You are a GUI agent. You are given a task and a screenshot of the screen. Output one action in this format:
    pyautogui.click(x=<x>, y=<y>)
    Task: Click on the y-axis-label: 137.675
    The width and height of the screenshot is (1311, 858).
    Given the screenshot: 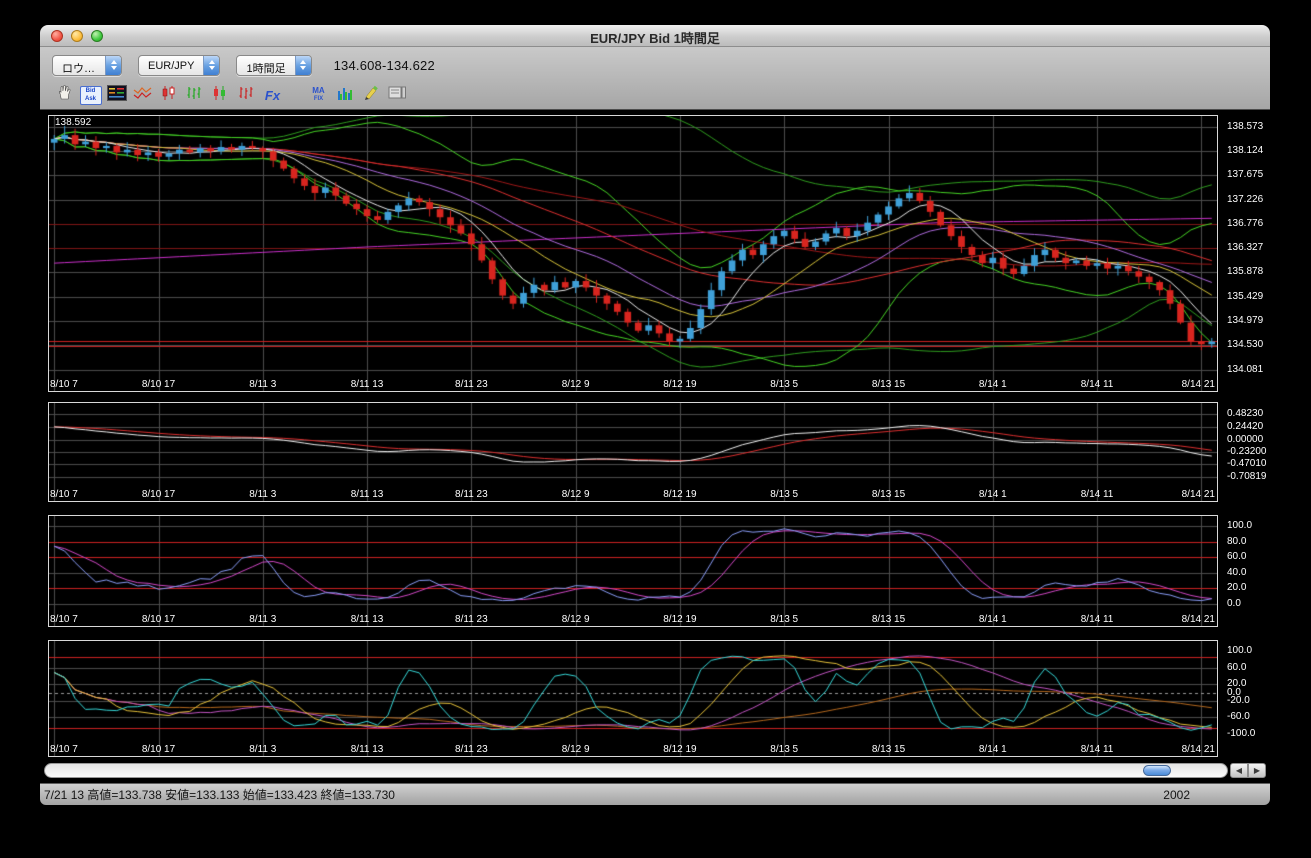 What is the action you would take?
    pyautogui.click(x=1245, y=175)
    